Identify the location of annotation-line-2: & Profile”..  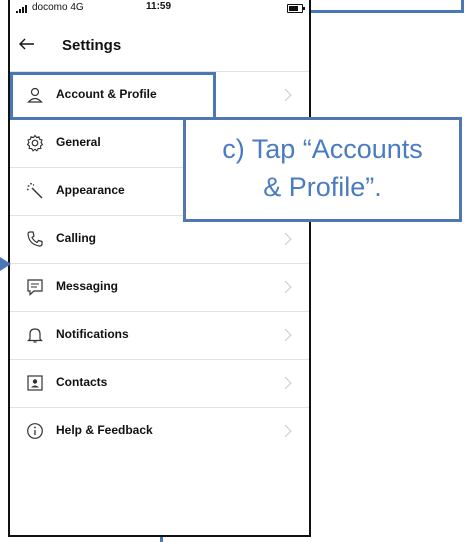
(322, 187).